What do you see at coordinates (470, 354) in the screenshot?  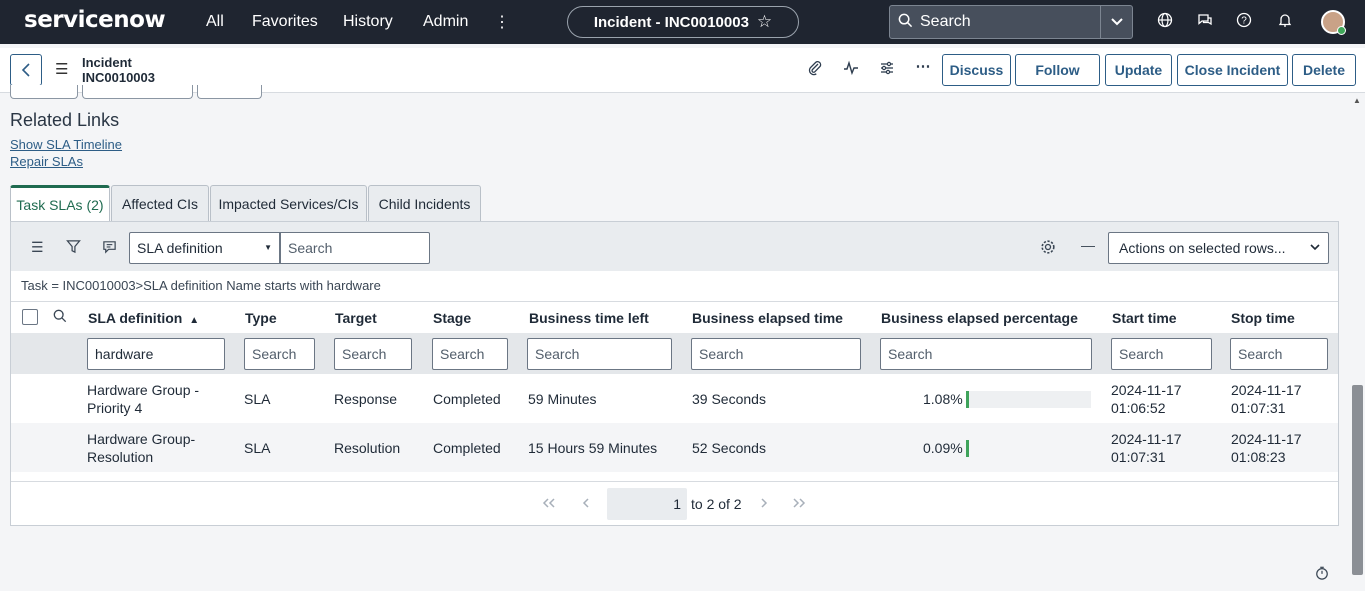 I see `filter-input-stage: Search` at bounding box center [470, 354].